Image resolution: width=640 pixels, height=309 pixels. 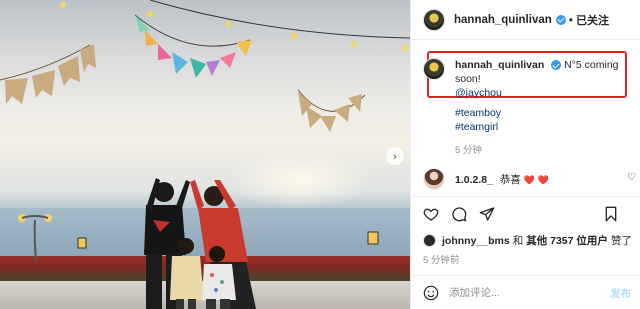 I want to click on comment-hearts: ❤️ ❤️, so click(x=536, y=179).